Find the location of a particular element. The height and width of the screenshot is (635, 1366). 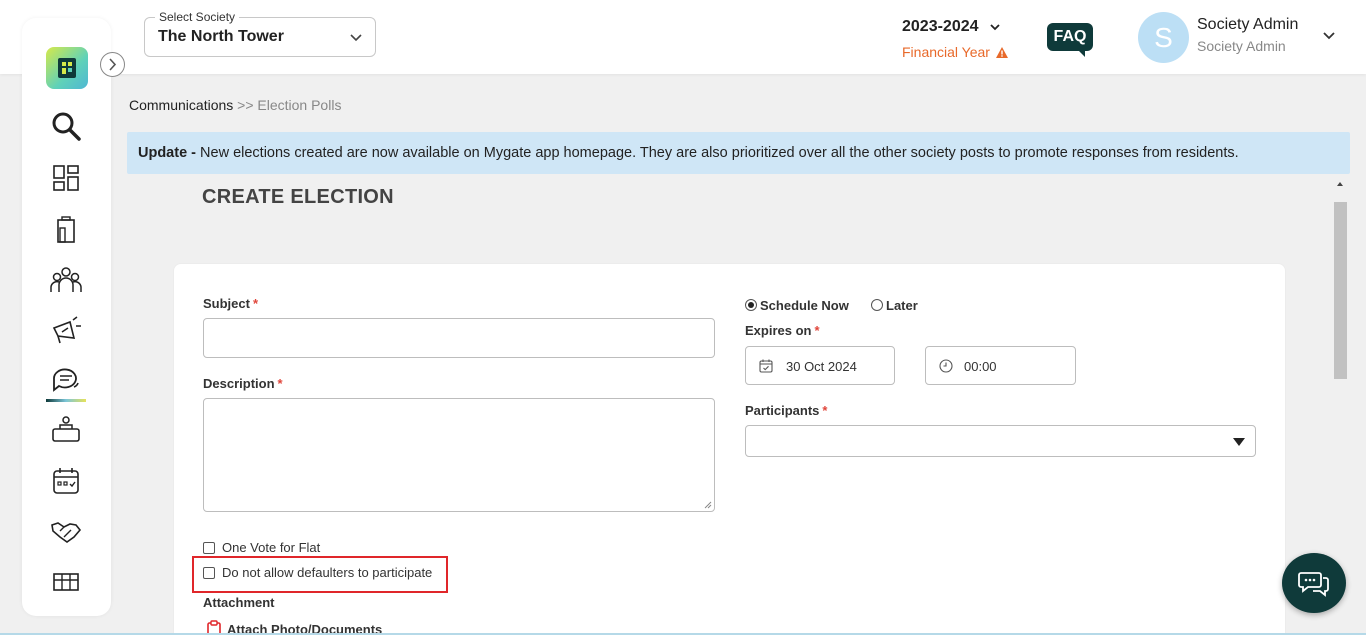

clock-icon is located at coordinates (946, 366).